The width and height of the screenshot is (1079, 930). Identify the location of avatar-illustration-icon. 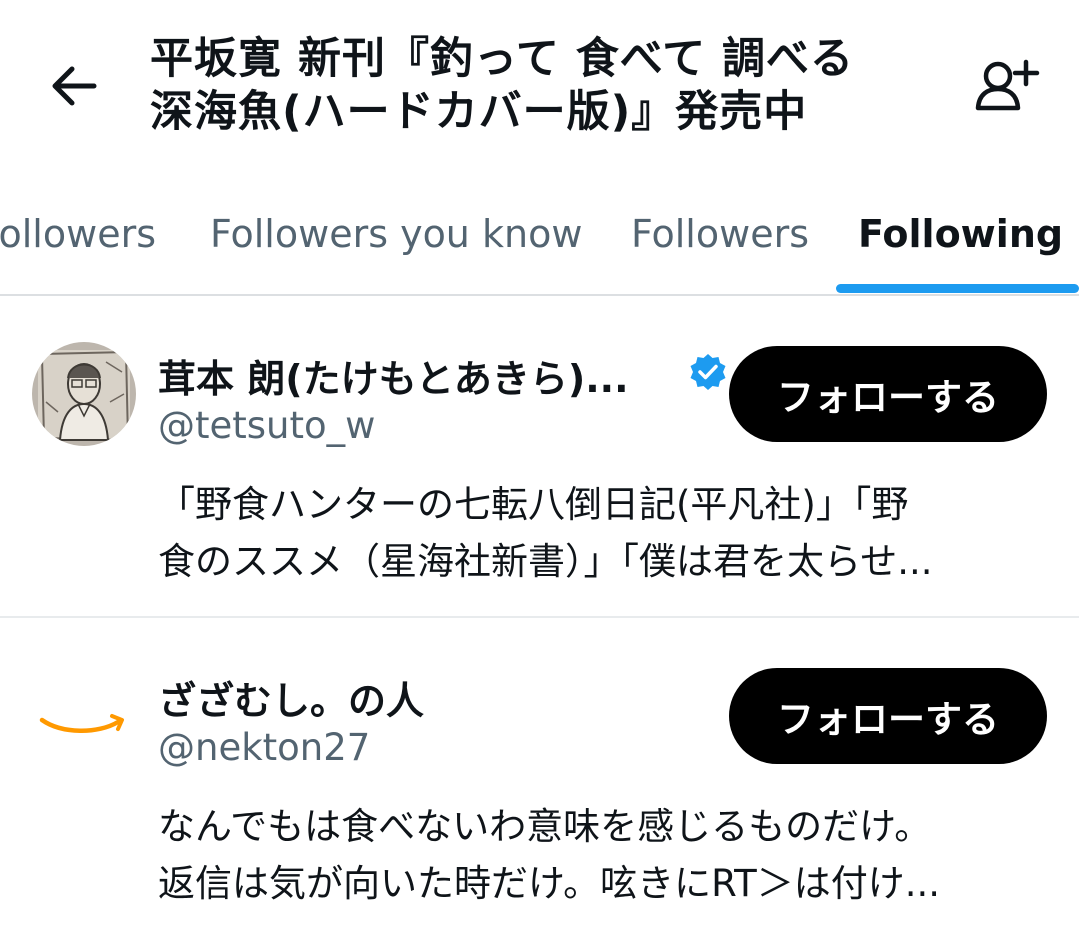
(84, 394).